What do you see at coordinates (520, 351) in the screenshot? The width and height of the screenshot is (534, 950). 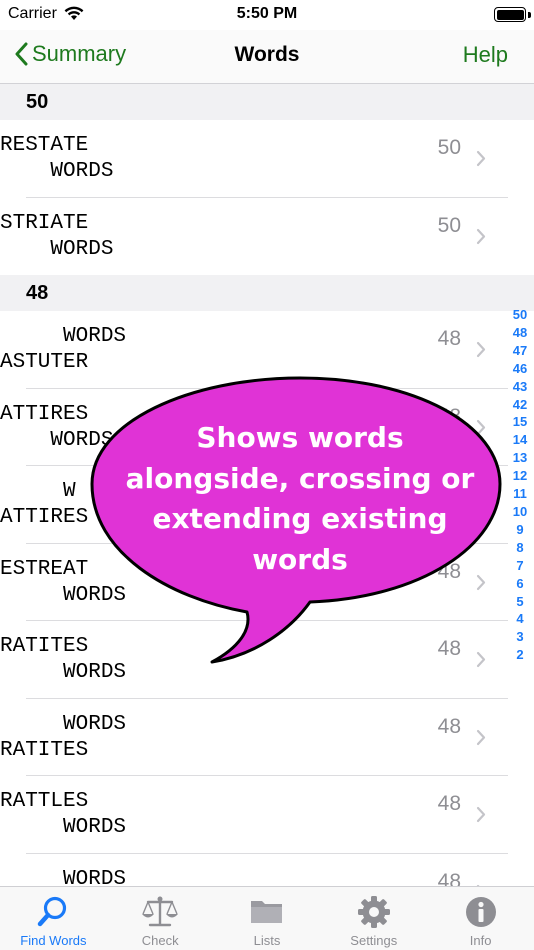 I see `index-entry: 47` at bounding box center [520, 351].